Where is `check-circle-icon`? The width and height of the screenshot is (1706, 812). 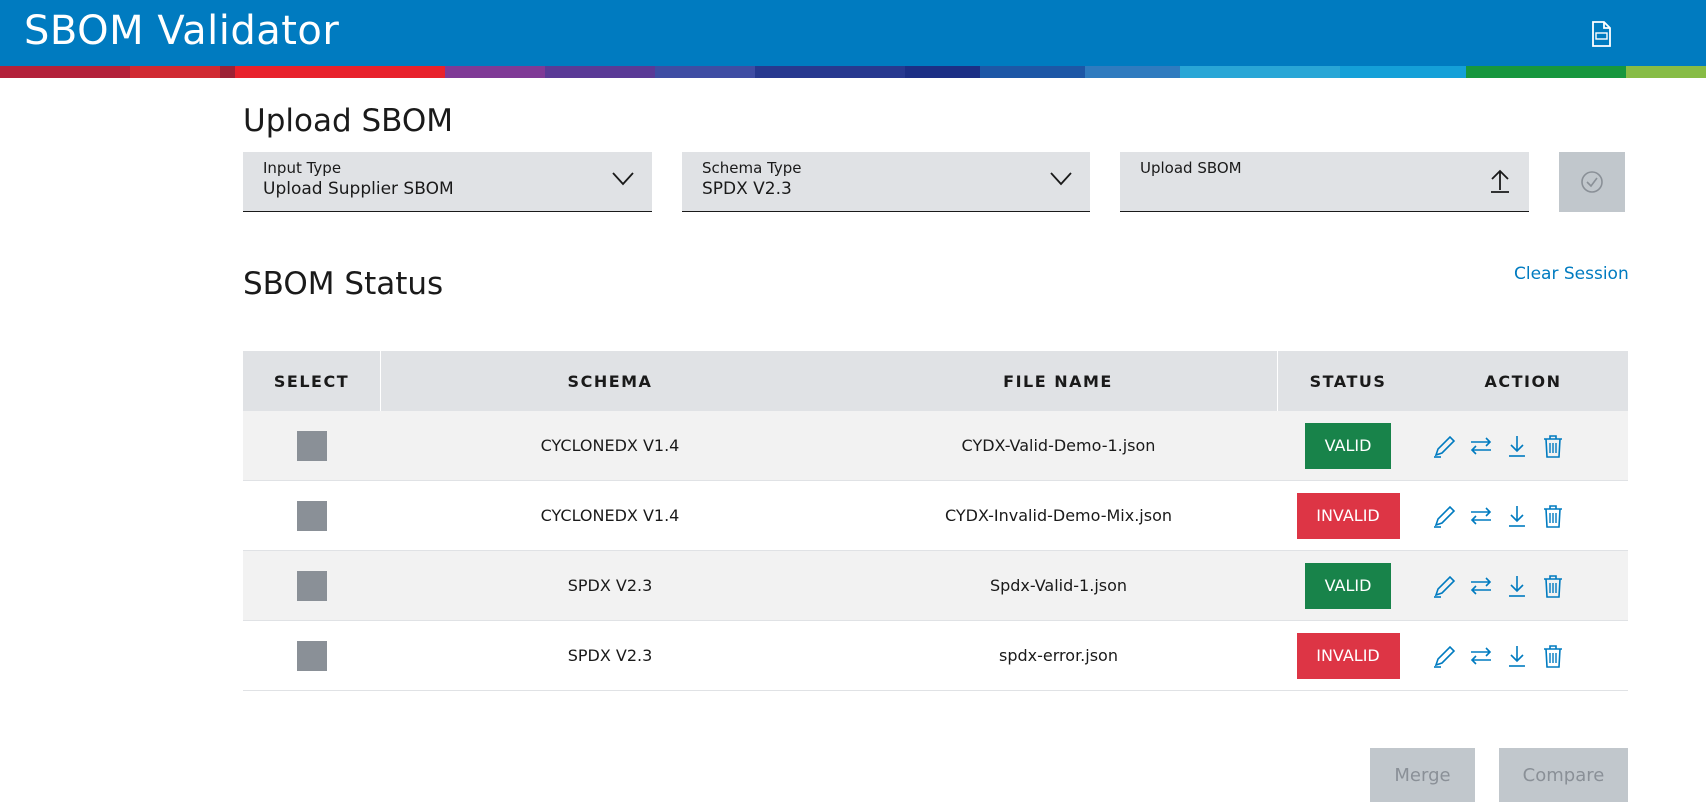 check-circle-icon is located at coordinates (1592, 182).